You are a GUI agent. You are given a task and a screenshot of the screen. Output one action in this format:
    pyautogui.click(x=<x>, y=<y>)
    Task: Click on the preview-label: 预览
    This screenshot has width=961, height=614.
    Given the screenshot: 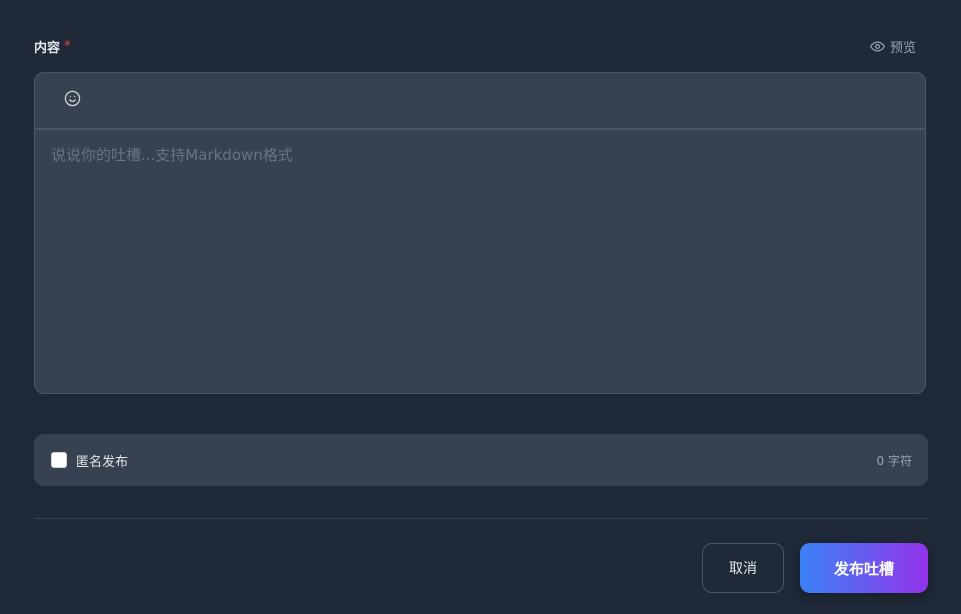 What is the action you would take?
    pyautogui.click(x=902, y=48)
    